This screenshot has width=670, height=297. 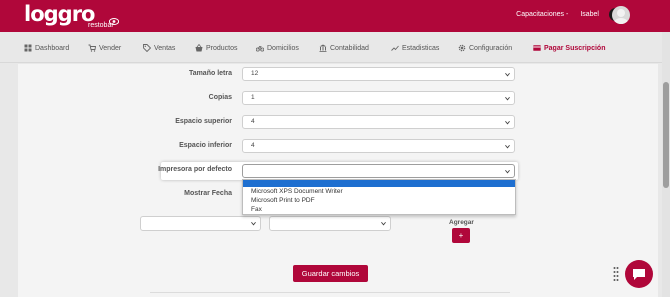 What do you see at coordinates (616, 274) in the screenshot?
I see `drag-handle-icon` at bounding box center [616, 274].